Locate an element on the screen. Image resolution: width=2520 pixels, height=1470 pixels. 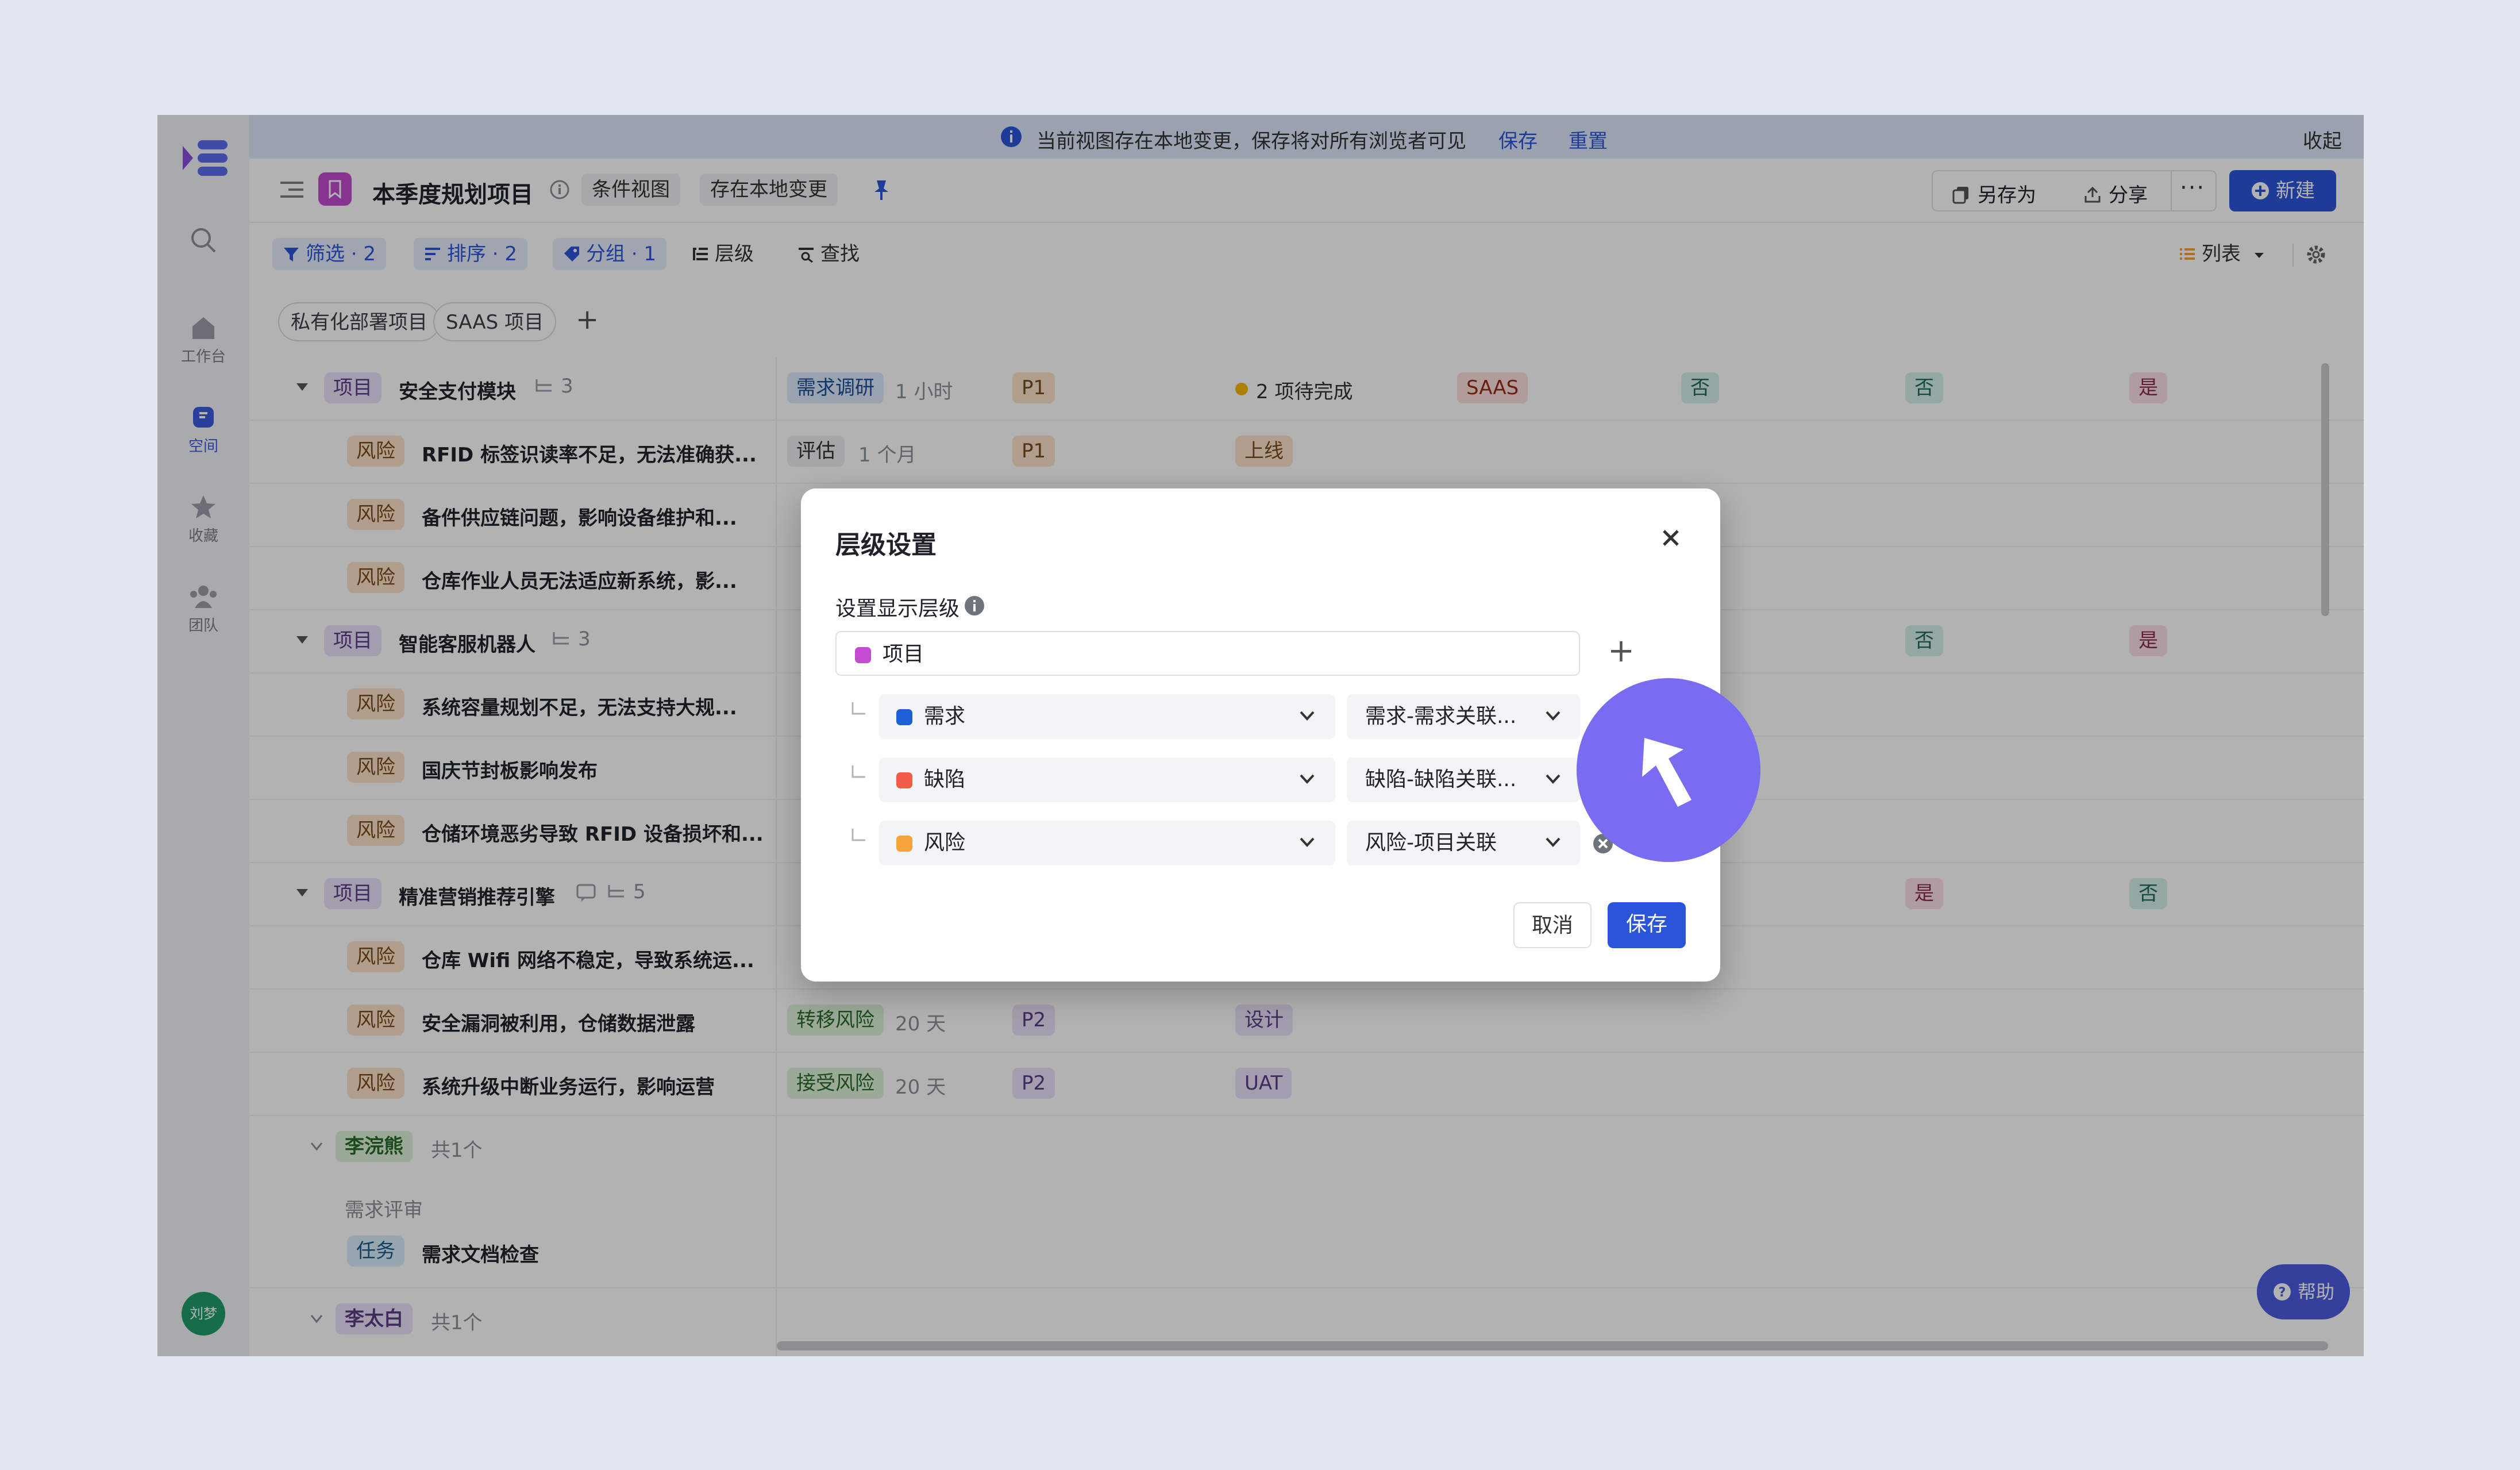
level-type-select: 需求 is located at coordinates (1107, 716).